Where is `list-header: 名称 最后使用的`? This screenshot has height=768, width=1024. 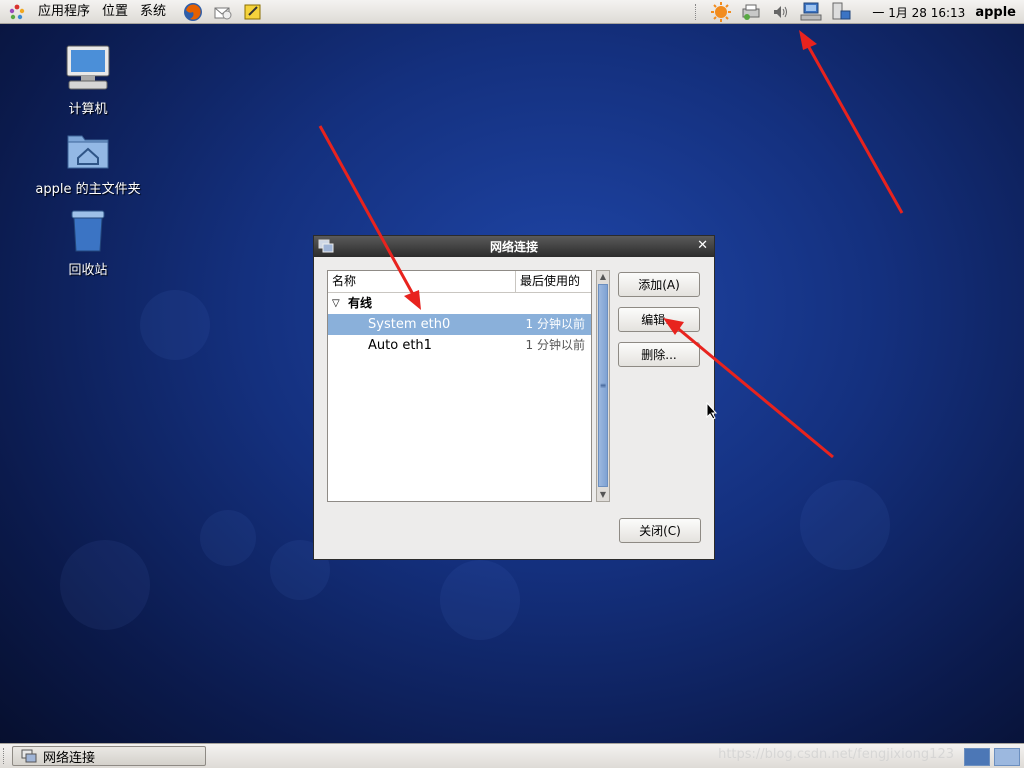 list-header: 名称 最后使用的 is located at coordinates (459, 282).